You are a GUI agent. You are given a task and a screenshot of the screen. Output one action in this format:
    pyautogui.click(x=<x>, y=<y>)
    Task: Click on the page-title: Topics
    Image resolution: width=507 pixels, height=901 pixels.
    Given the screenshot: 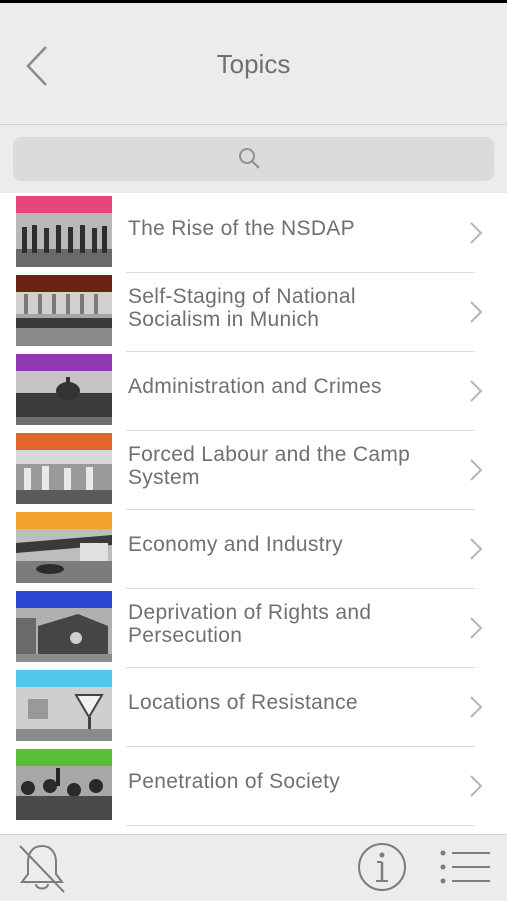 What is the action you would take?
    pyautogui.click(x=253, y=64)
    